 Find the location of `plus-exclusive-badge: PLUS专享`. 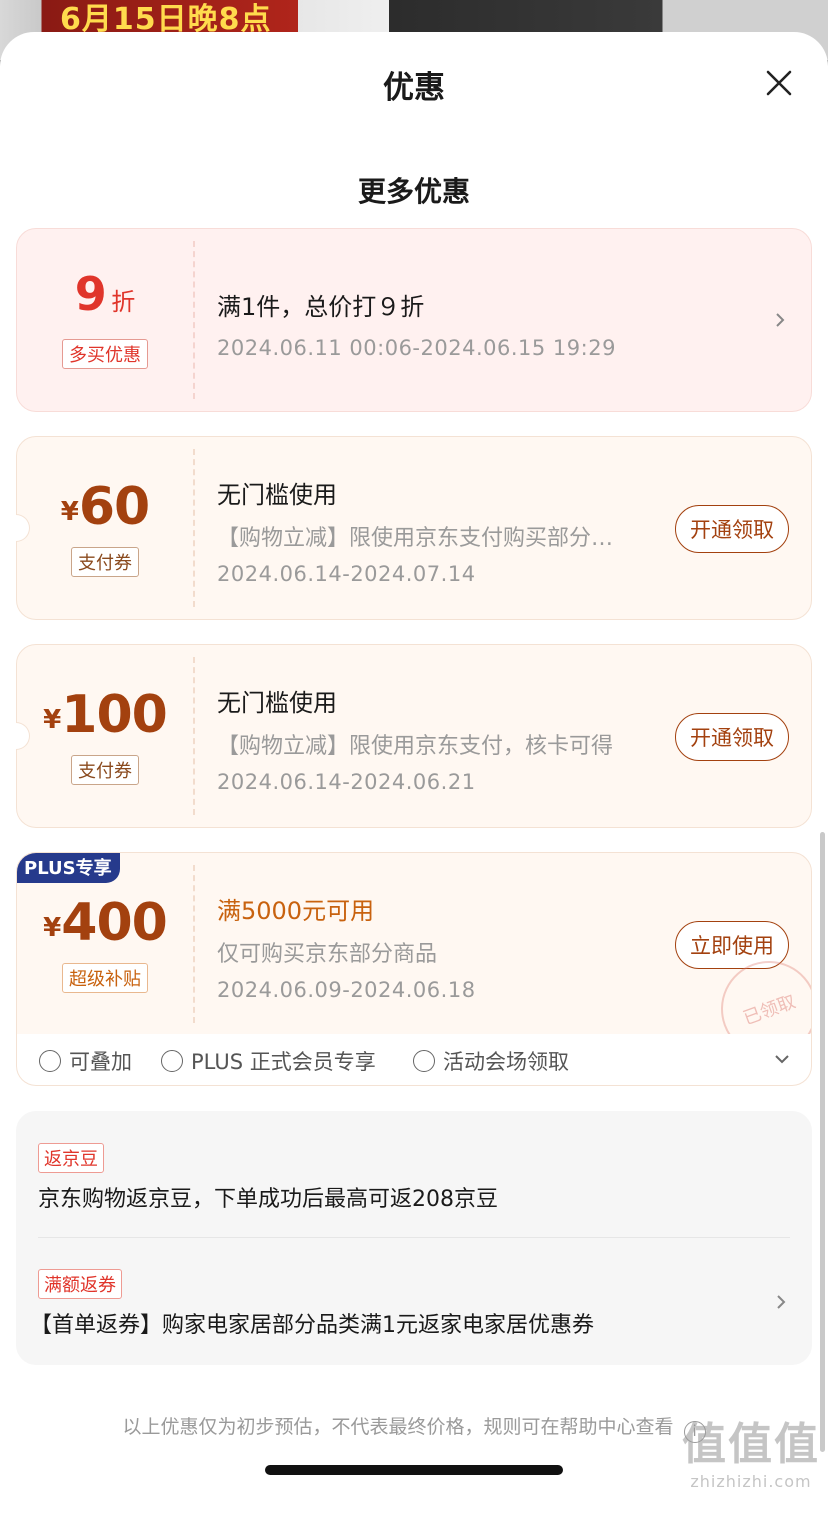

plus-exclusive-badge: PLUS专享 is located at coordinates (68, 868).